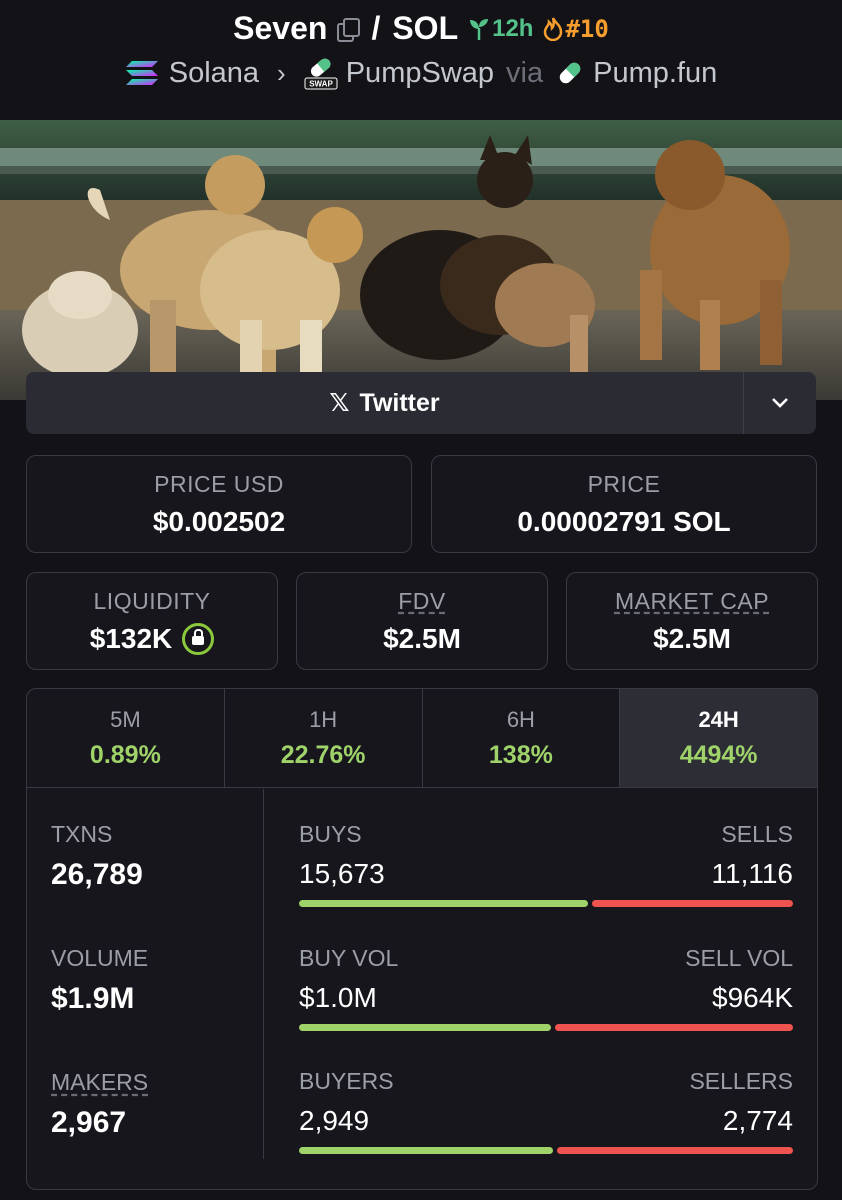  I want to click on chain-link: Solana, so click(192, 73).